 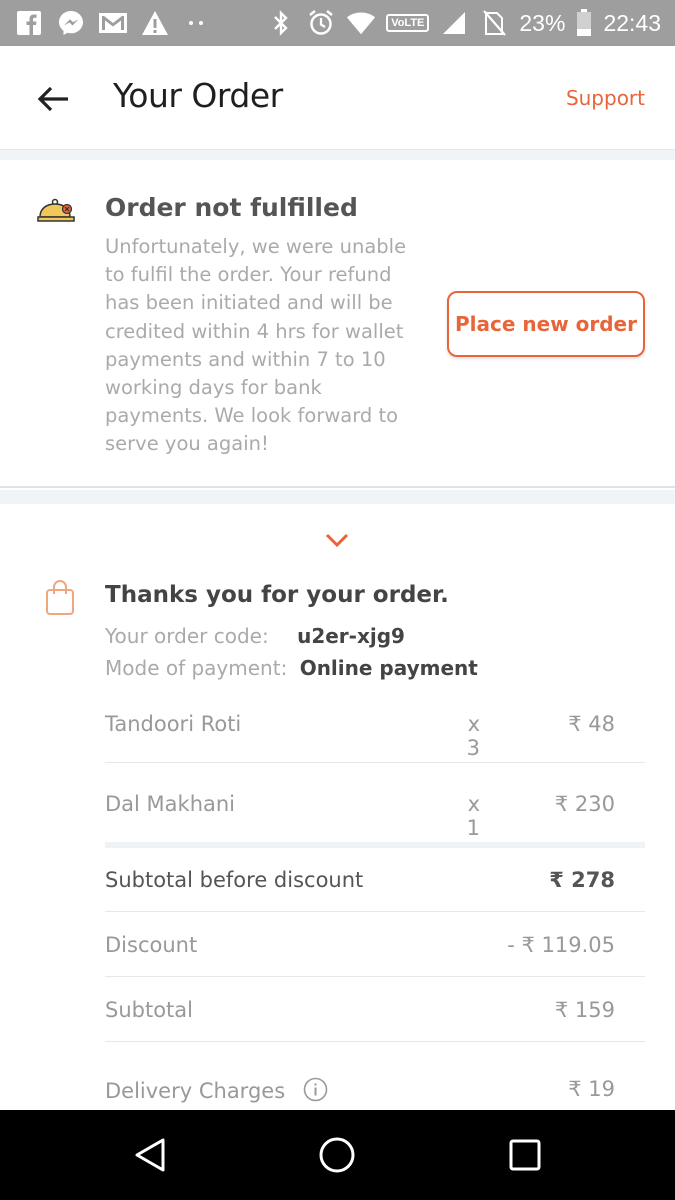 What do you see at coordinates (187, 636) in the screenshot?
I see `order-code-label: Your order code:` at bounding box center [187, 636].